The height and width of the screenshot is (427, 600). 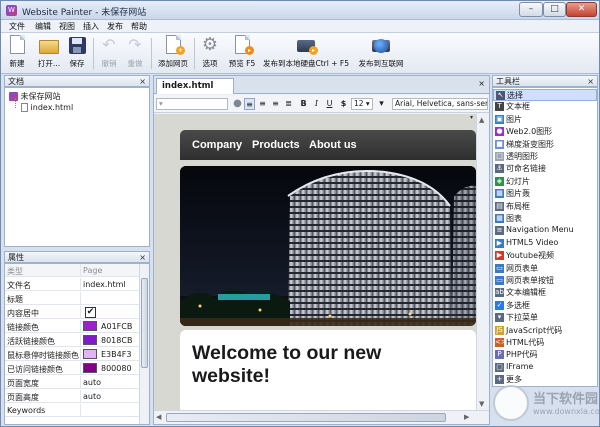 What do you see at coordinates (276, 145) in the screenshot?
I see `nav-link-products: Products` at bounding box center [276, 145].